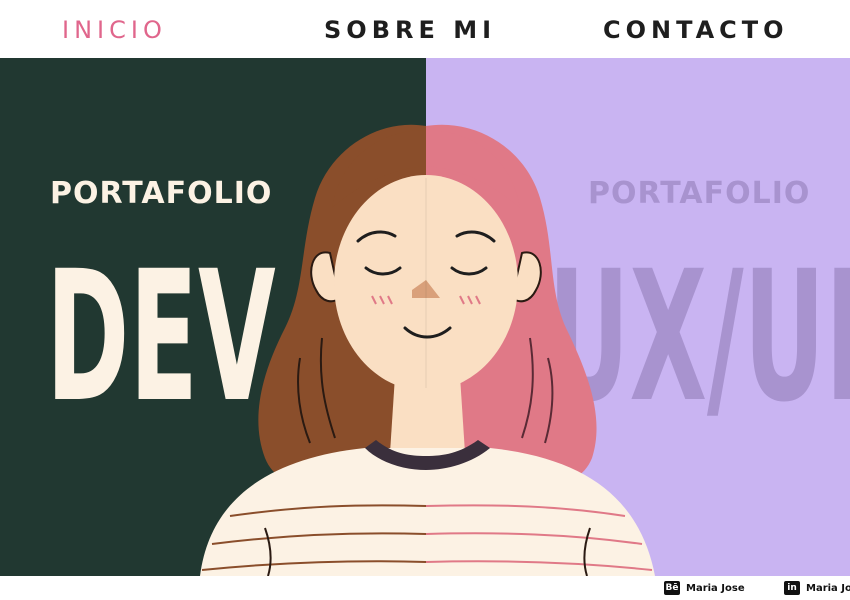 This screenshot has width=850, height=600. I want to click on behance-icon: Bē, so click(672, 588).